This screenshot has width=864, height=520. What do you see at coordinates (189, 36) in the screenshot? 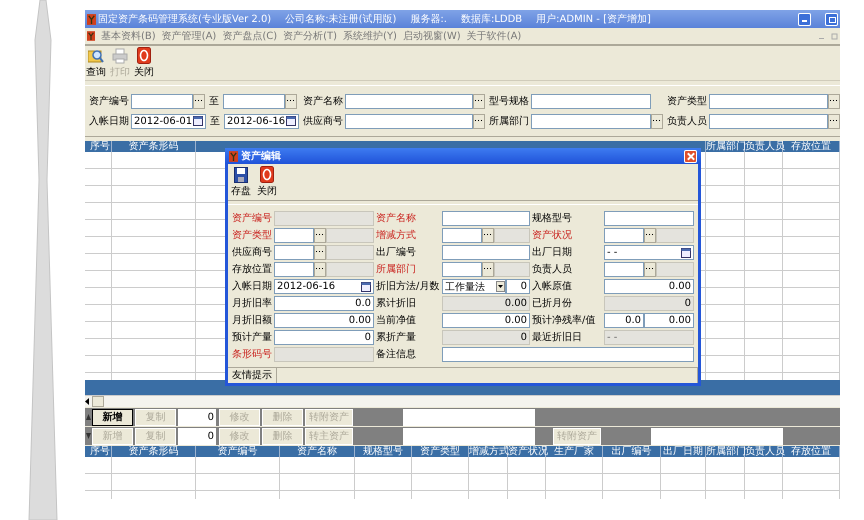
I see `menu-item: 资产管理(A)` at bounding box center [189, 36].